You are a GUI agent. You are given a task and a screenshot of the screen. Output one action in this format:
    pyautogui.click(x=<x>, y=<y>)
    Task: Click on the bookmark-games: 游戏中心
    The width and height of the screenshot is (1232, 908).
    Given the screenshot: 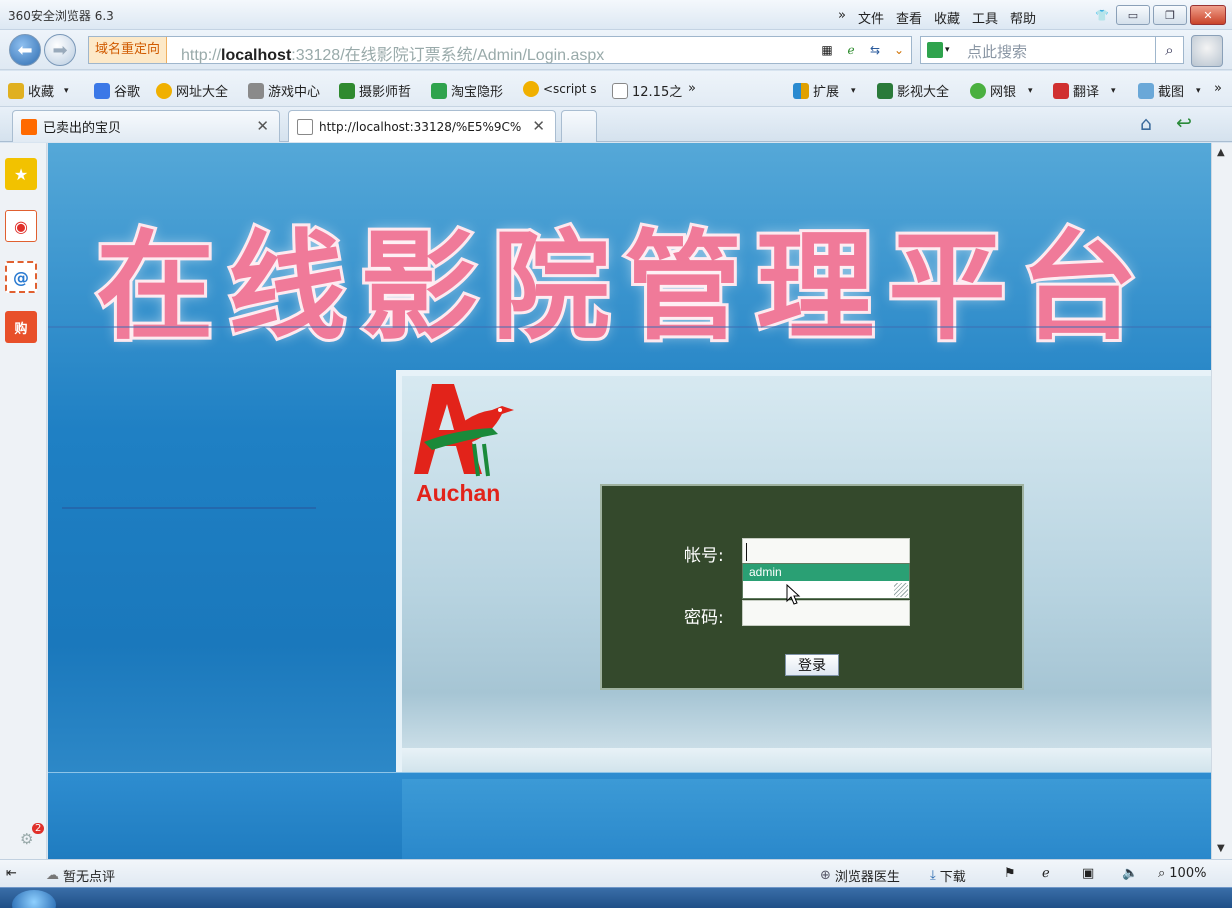 What is the action you would take?
    pyautogui.click(x=284, y=90)
    